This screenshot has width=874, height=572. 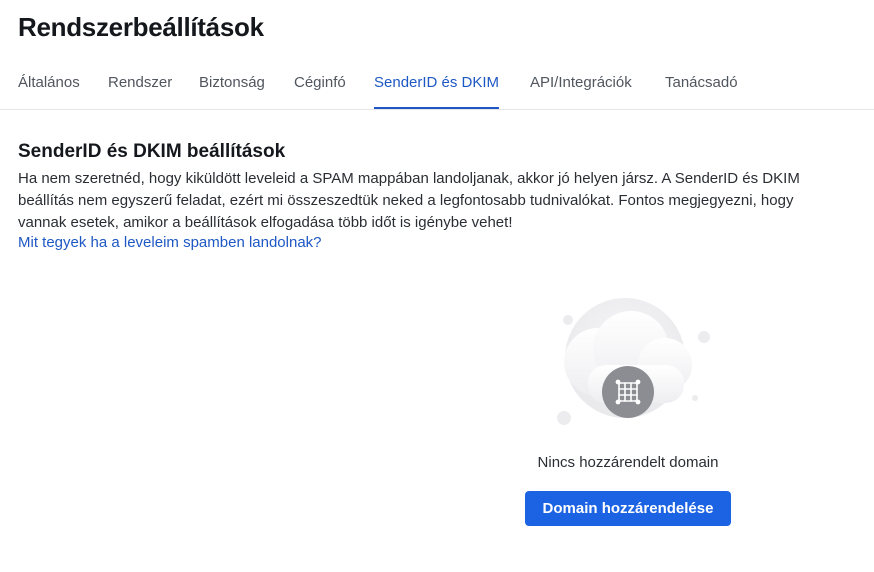 I want to click on assign-domain-button: Domain hozzárendelése, so click(x=628, y=508).